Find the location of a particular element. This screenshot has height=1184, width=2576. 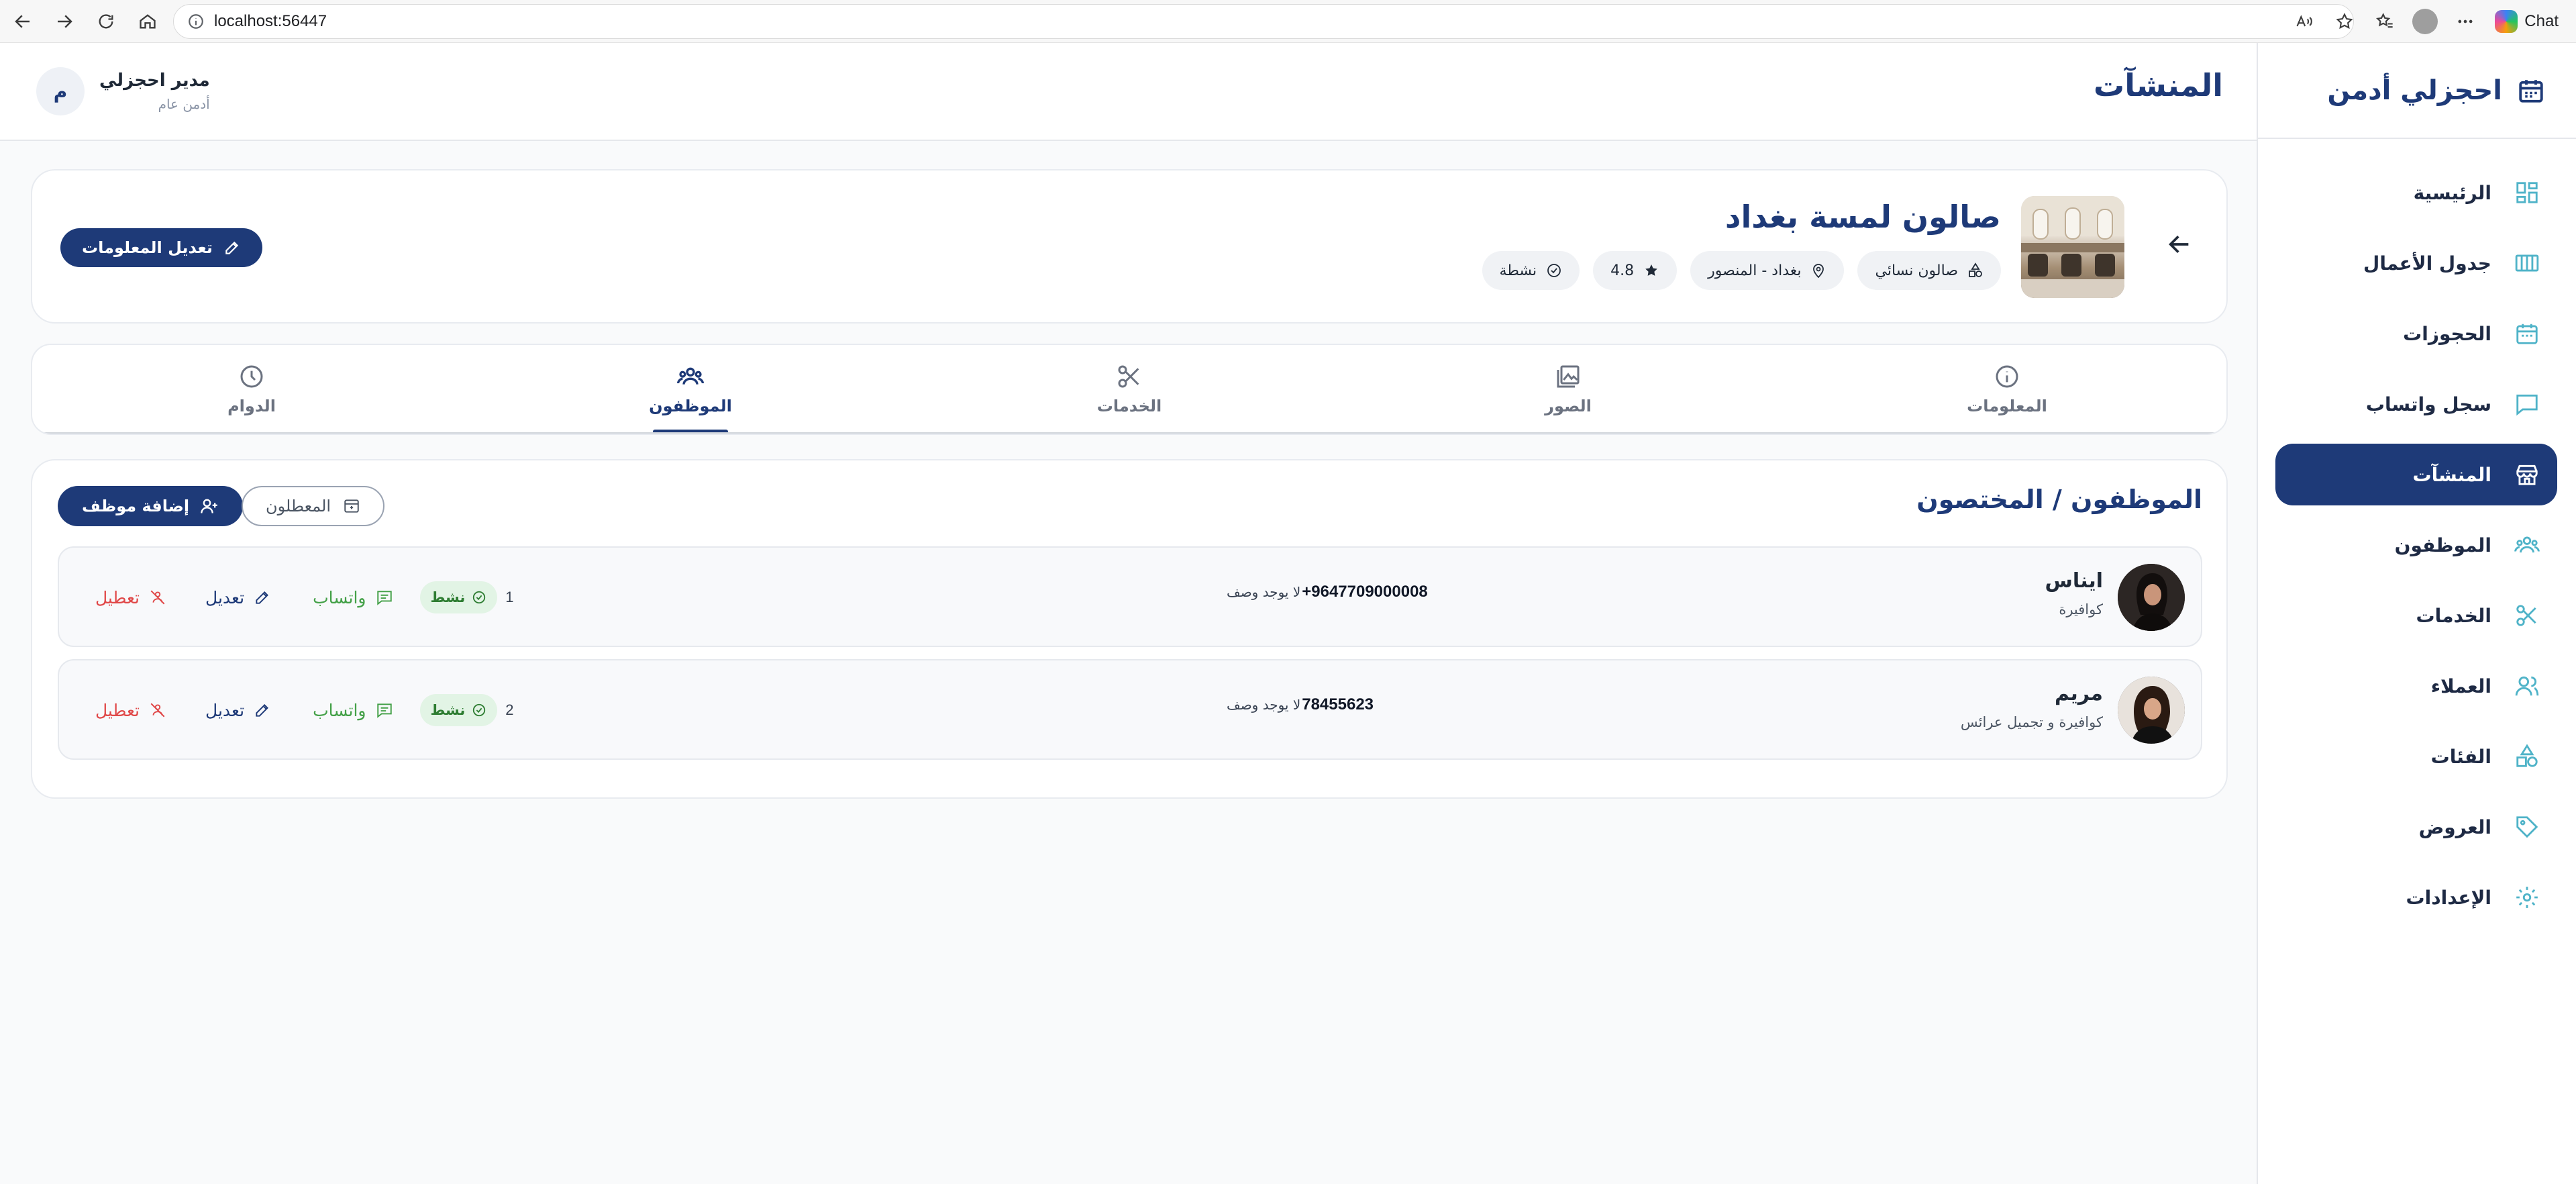

sidebar-item-dashboard: الرئيسية is located at coordinates (2416, 193).